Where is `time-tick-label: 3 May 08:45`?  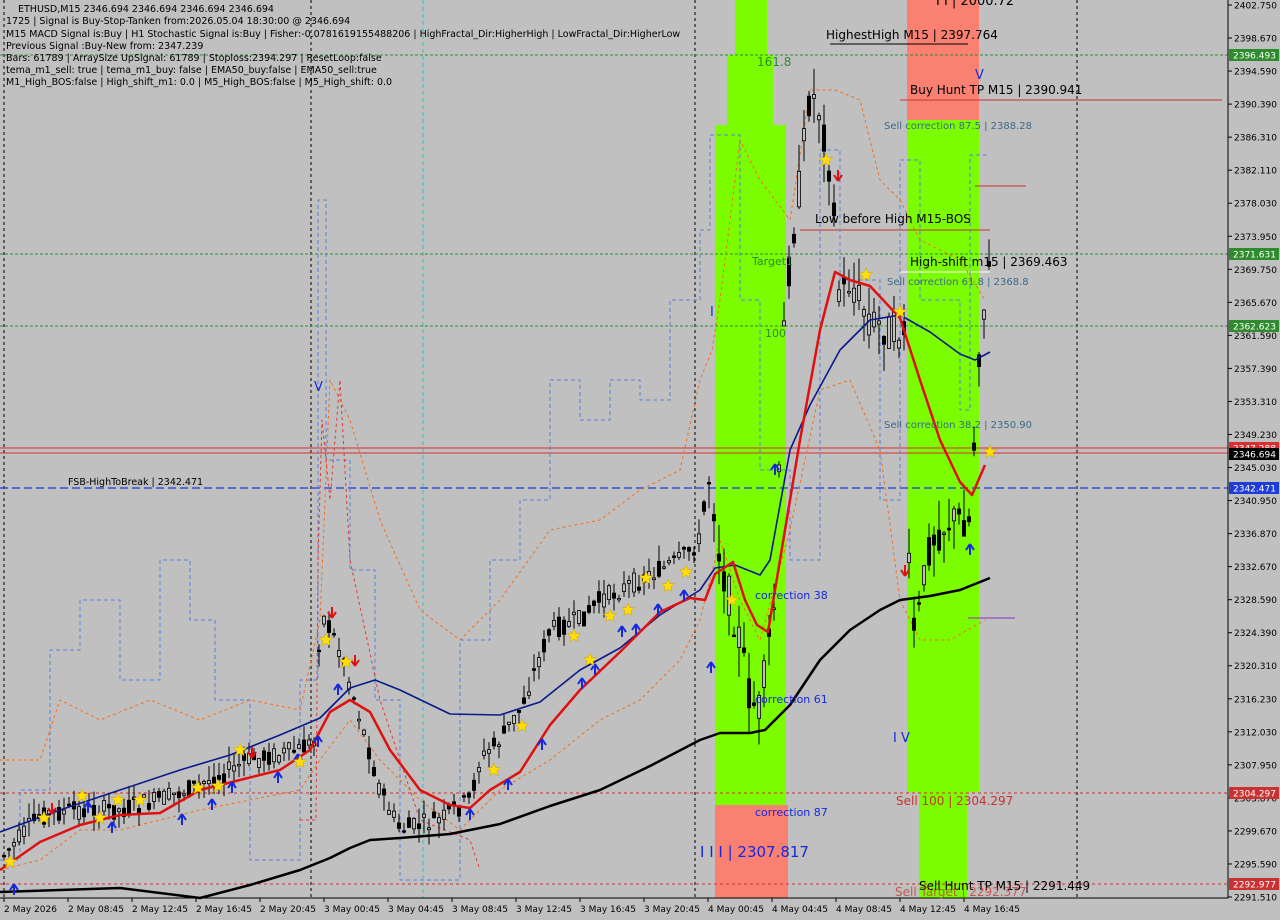 time-tick-label: 3 May 08:45 is located at coordinates (480, 910).